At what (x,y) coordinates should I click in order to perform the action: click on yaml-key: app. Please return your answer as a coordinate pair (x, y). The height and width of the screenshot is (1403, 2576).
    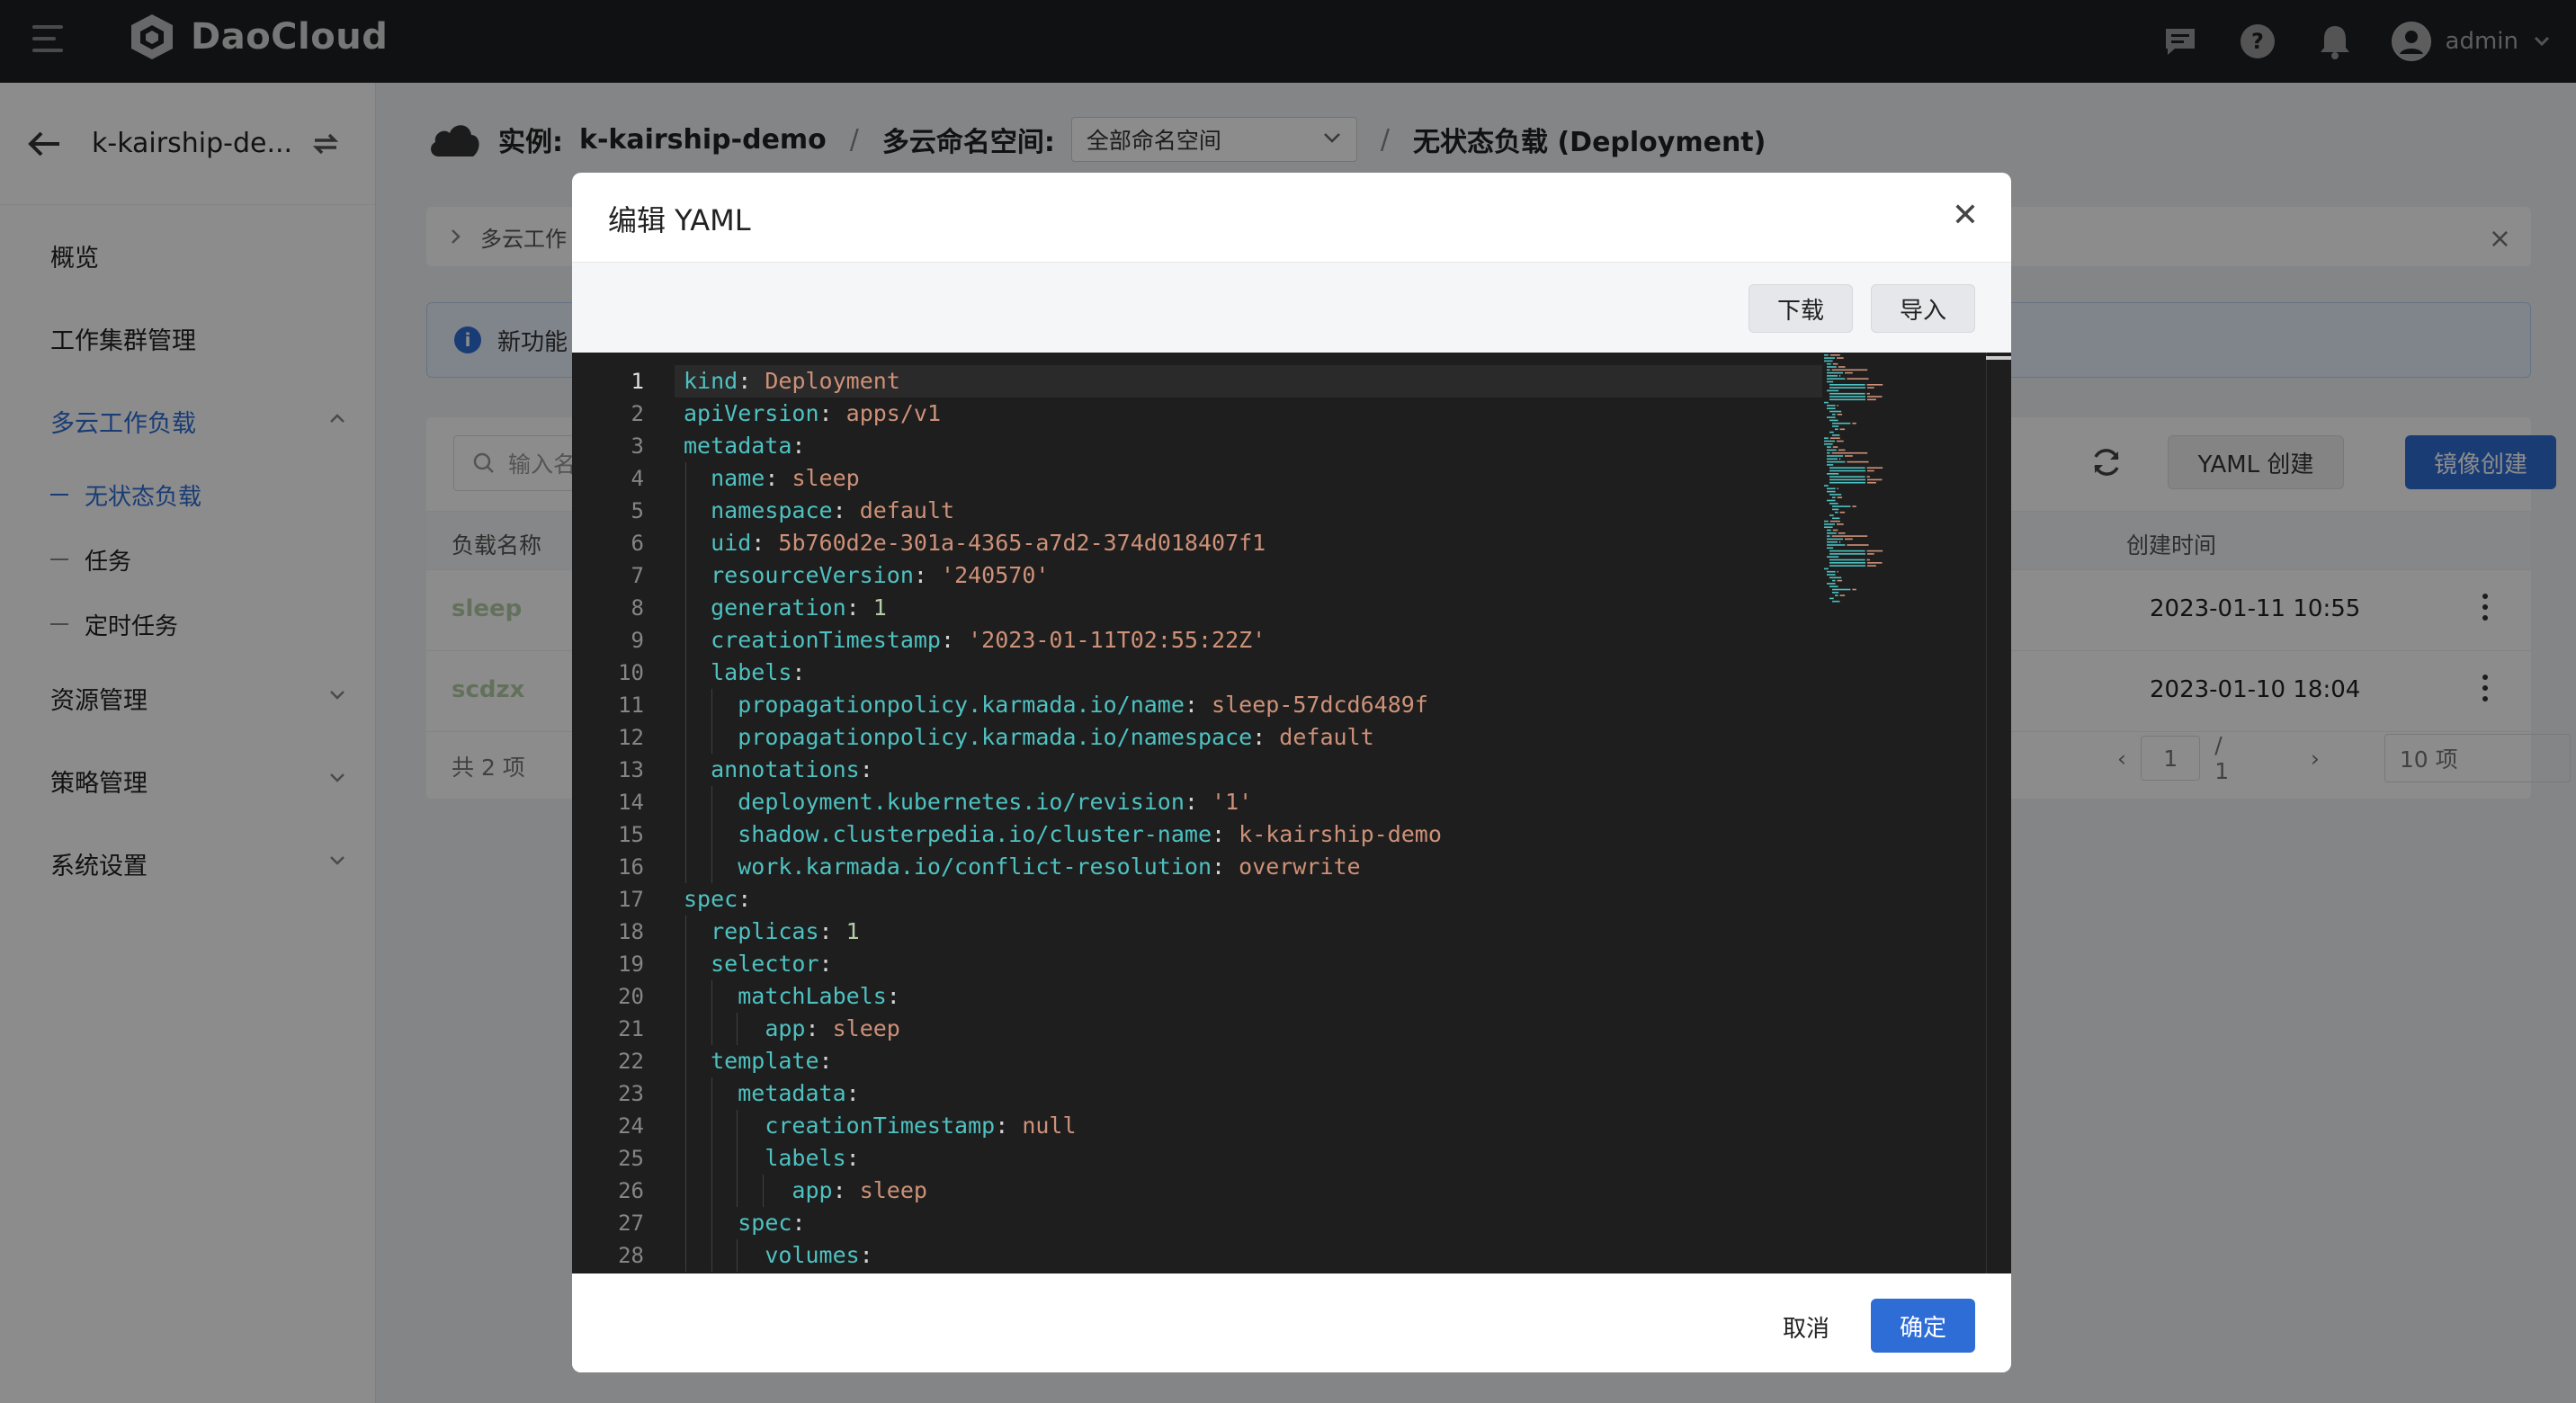
    Looking at the image, I should click on (812, 1190).